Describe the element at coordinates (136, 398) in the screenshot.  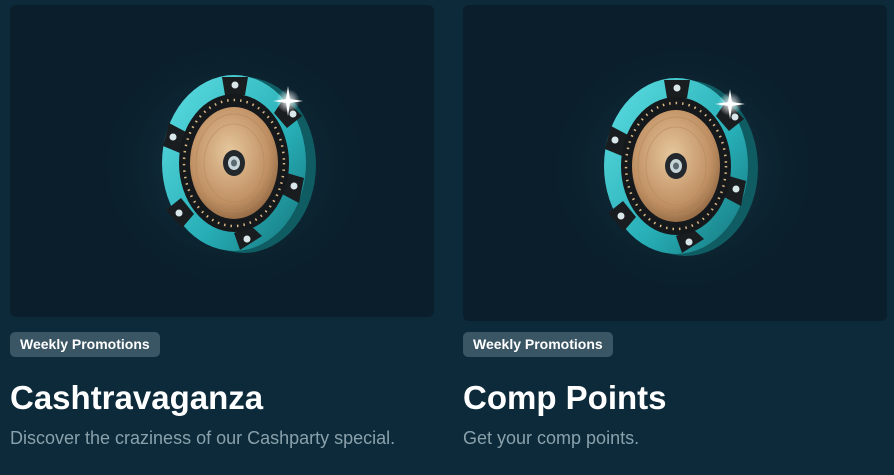
I see `promotion-title: Cashtravaganza` at that location.